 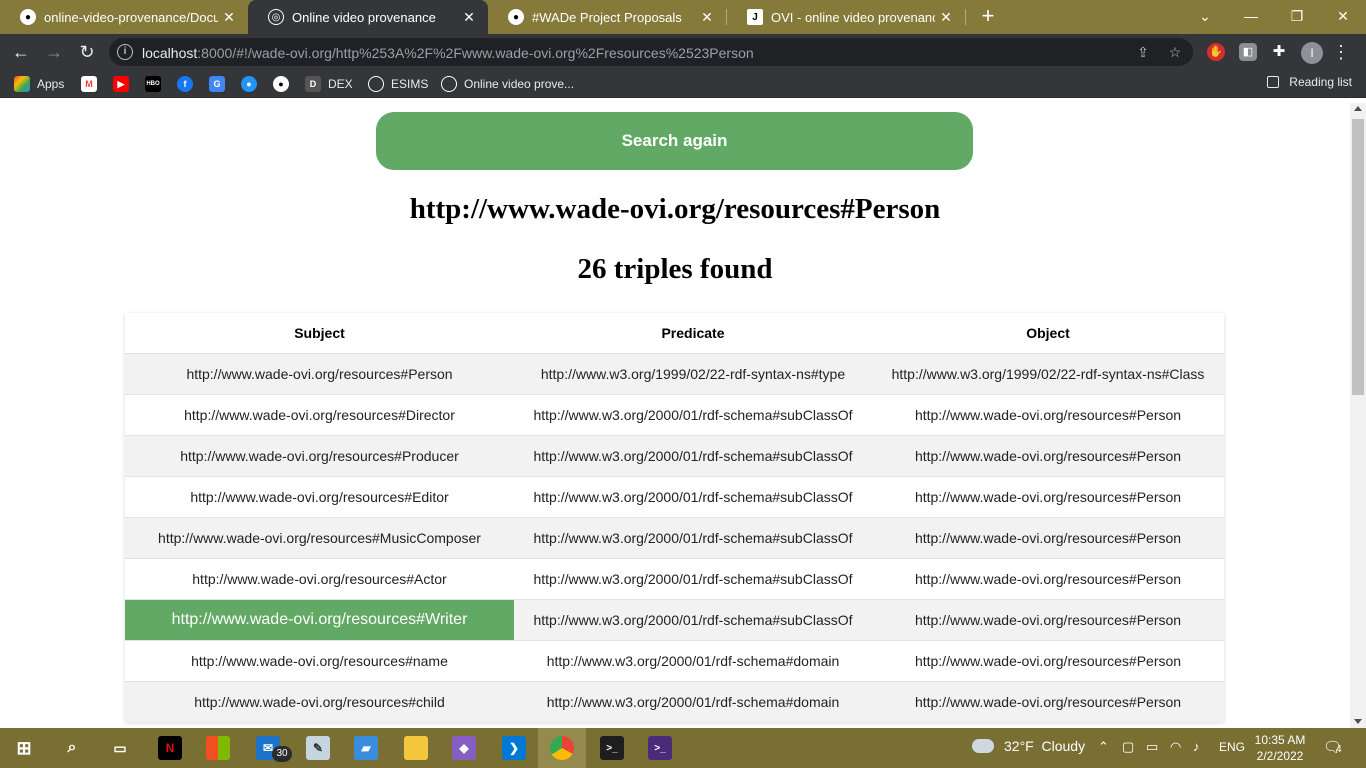 I want to click on bookmark-esims: ESIMS, so click(x=398, y=84).